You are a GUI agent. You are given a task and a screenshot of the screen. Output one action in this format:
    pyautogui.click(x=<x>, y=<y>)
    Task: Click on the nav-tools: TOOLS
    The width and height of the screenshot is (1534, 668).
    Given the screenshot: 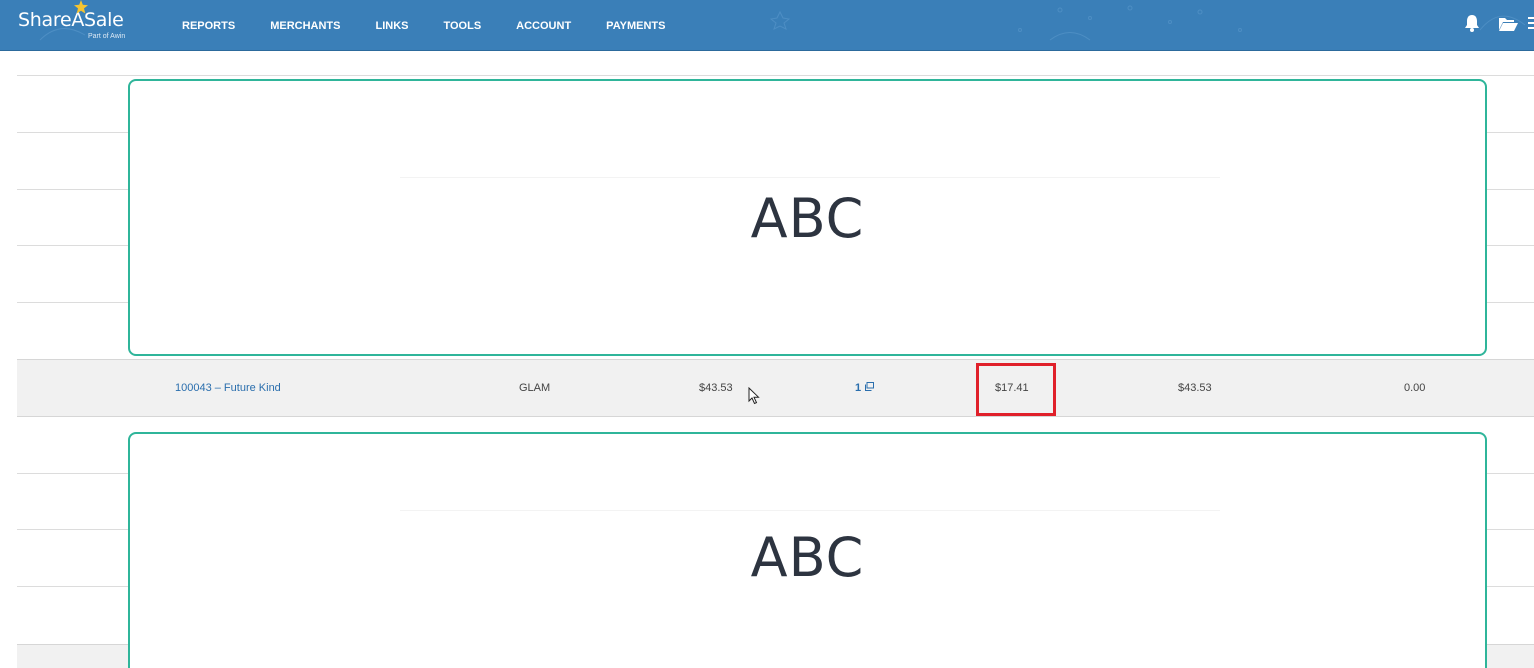 What is the action you would take?
    pyautogui.click(x=462, y=26)
    